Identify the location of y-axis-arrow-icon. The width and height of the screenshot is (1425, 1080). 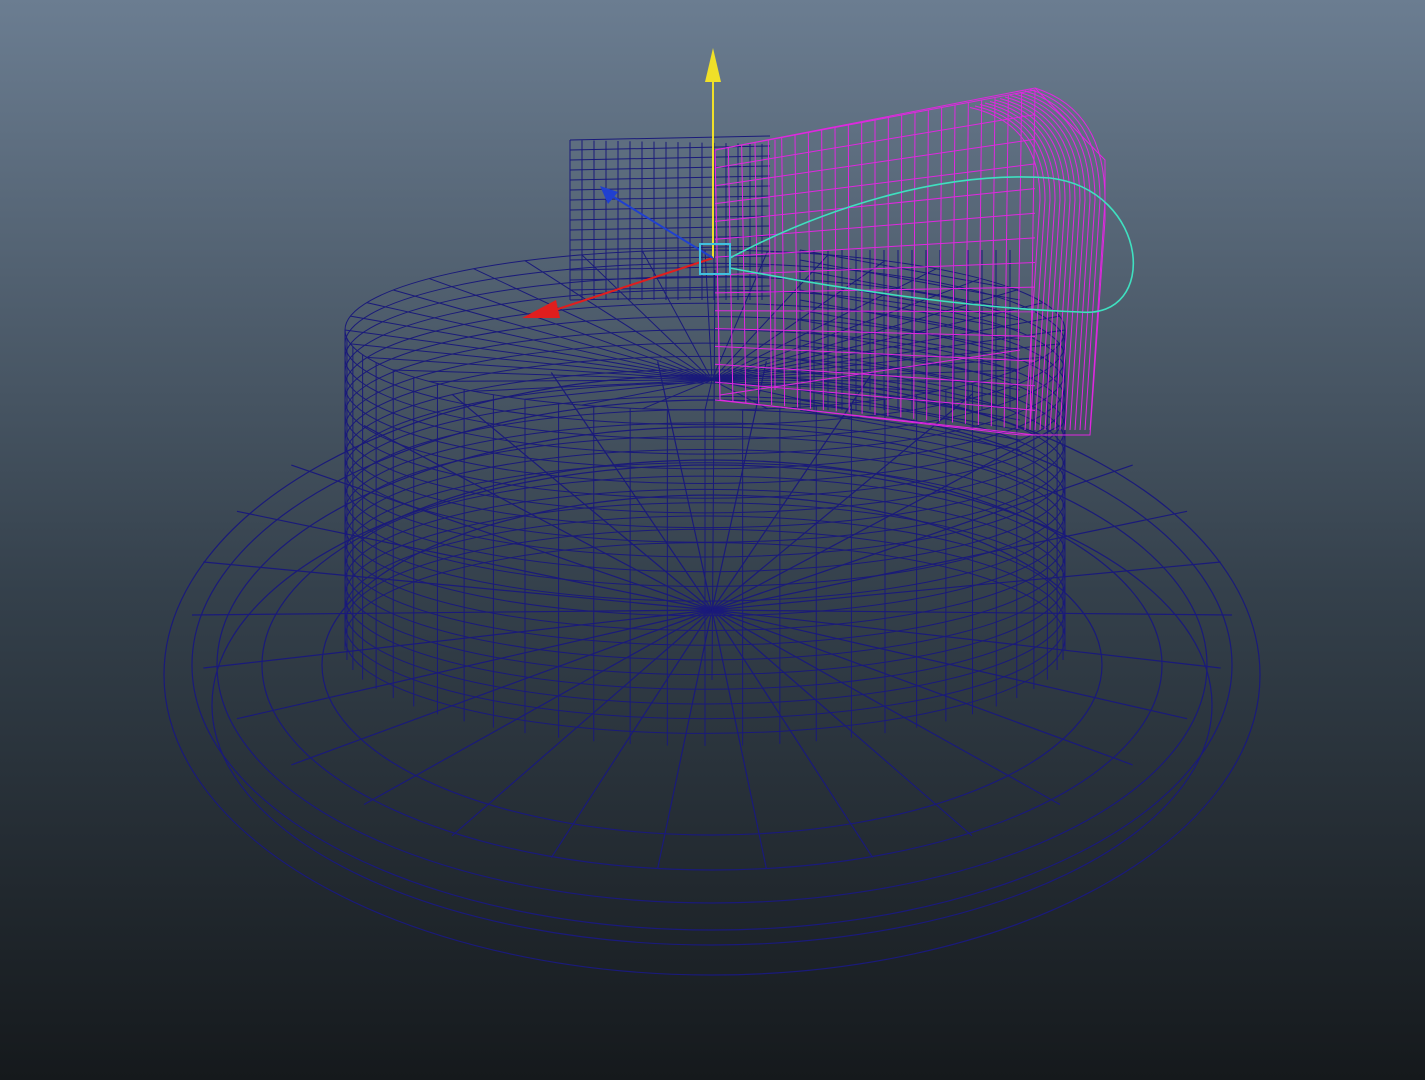
(713, 65).